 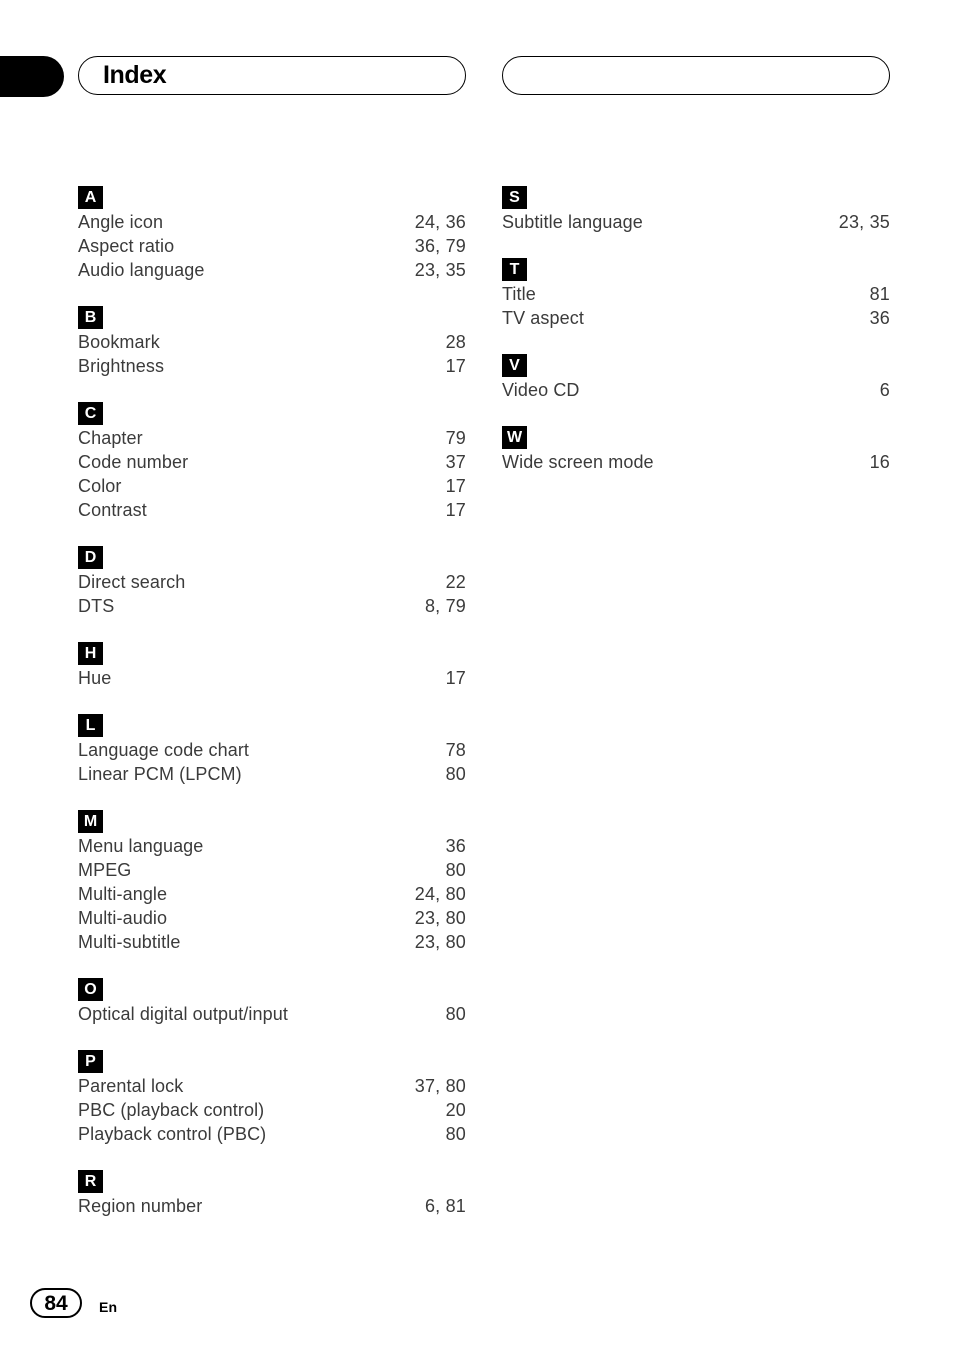 What do you see at coordinates (135, 74) in the screenshot?
I see `page-title: Index` at bounding box center [135, 74].